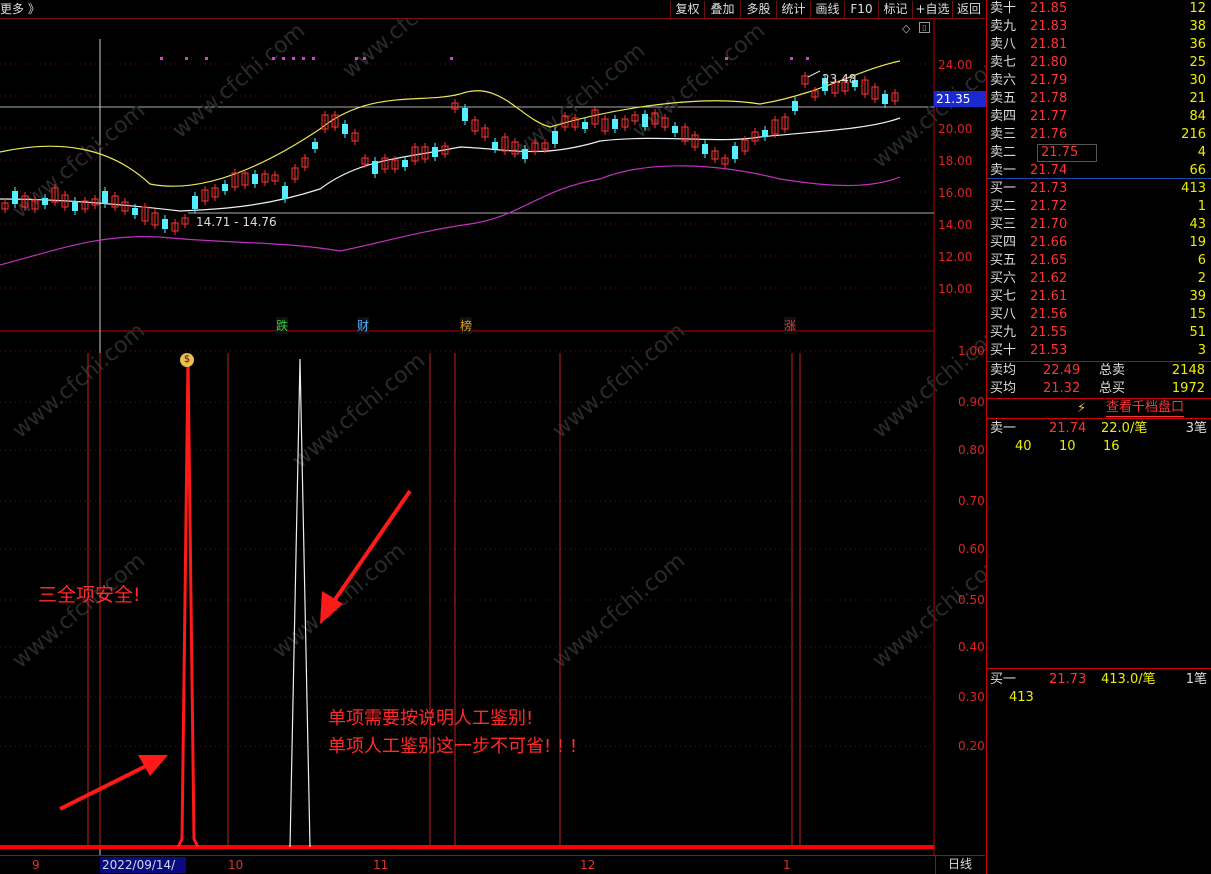  Describe the element at coordinates (492, 9) in the screenshot. I see `top-toolbar: 更多 》 复权 叠加 多股 统计 画线 F10 标记 +自选 返回` at that location.